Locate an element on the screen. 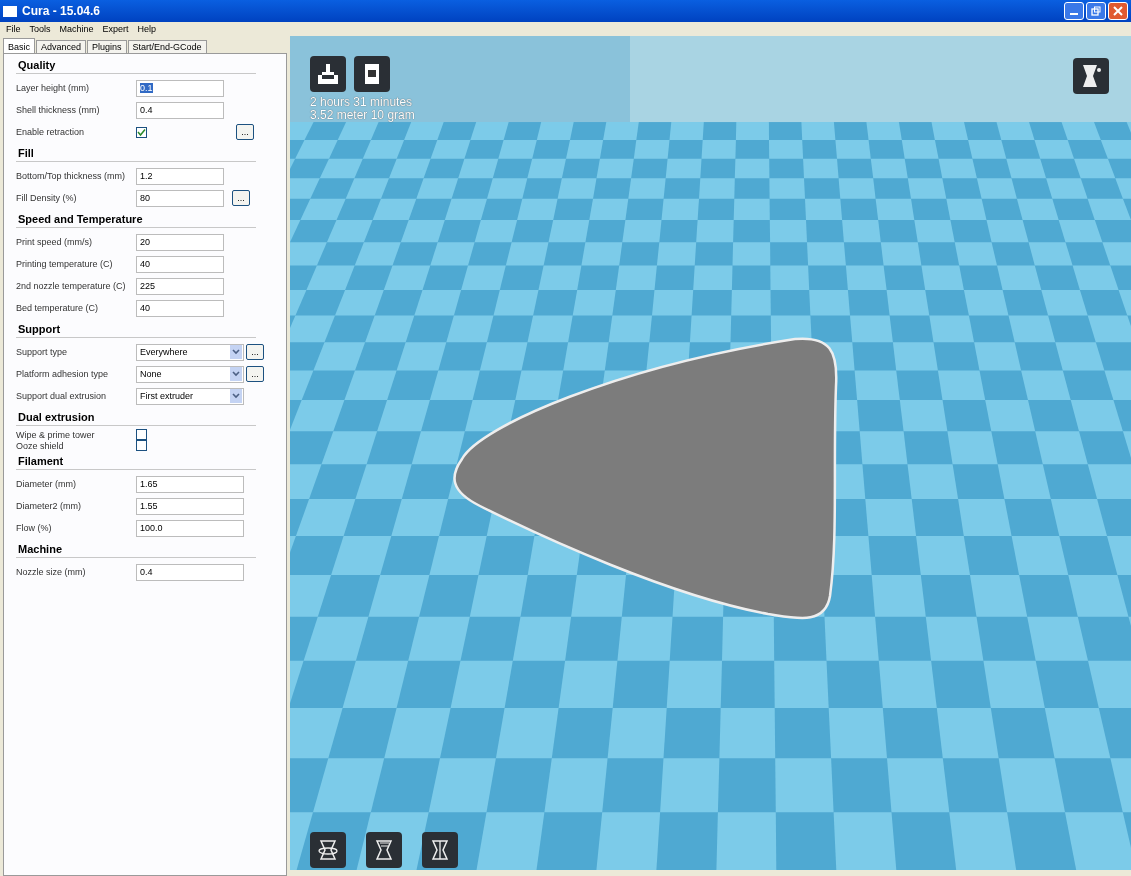 This screenshot has height=876, width=1131. input-field: 20 is located at coordinates (180, 242).